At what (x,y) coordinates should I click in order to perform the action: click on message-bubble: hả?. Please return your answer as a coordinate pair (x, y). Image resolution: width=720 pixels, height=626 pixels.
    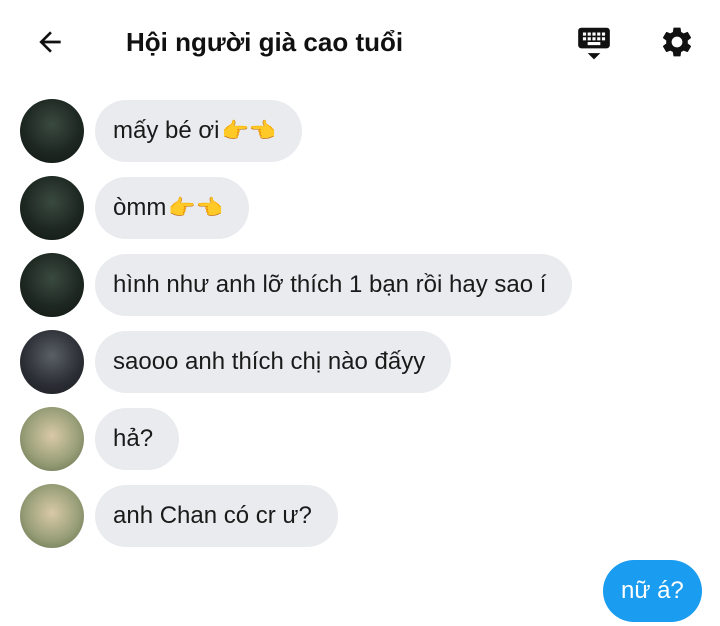
    Looking at the image, I should click on (137, 439).